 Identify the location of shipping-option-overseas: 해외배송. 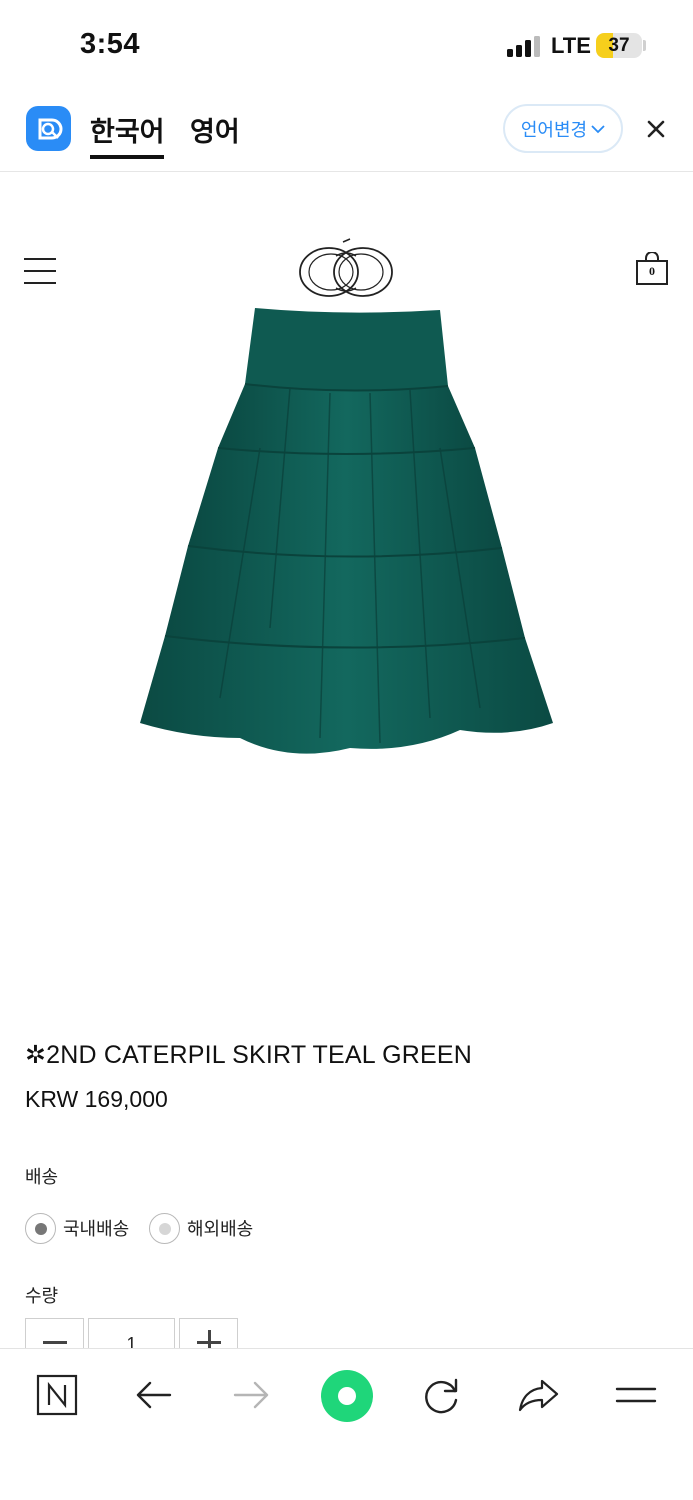
(201, 1228).